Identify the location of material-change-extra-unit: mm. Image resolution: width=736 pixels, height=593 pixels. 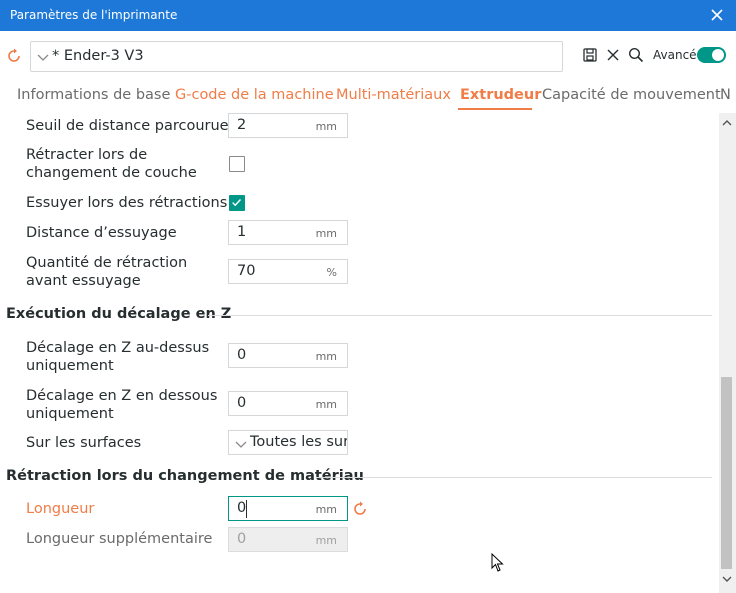
(326, 540).